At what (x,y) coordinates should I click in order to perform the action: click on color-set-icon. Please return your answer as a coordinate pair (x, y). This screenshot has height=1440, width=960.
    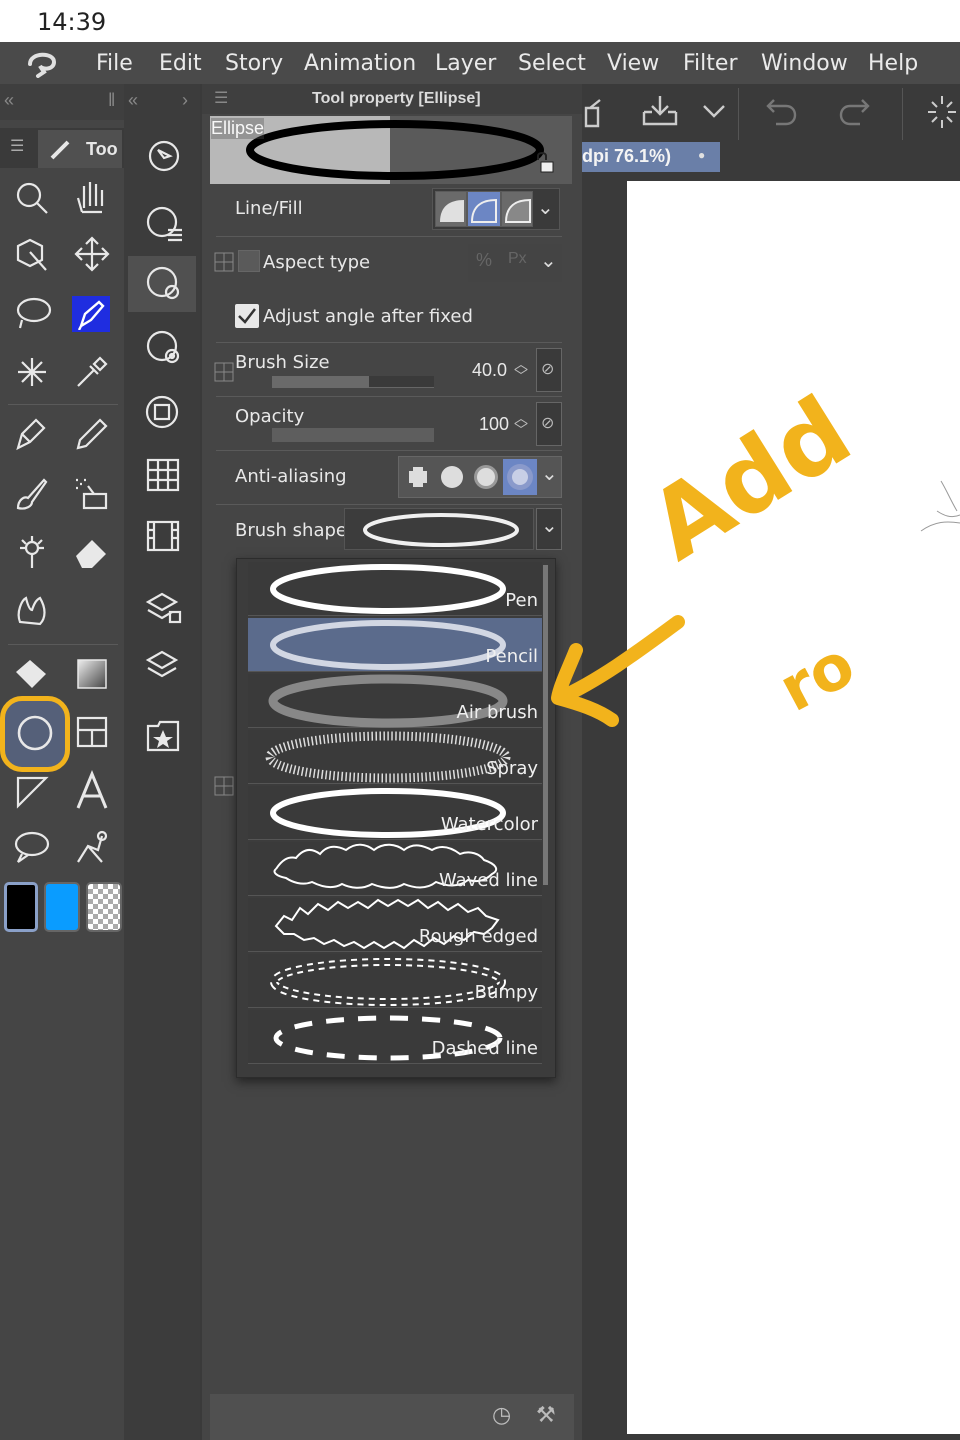
    Looking at the image, I should click on (164, 476).